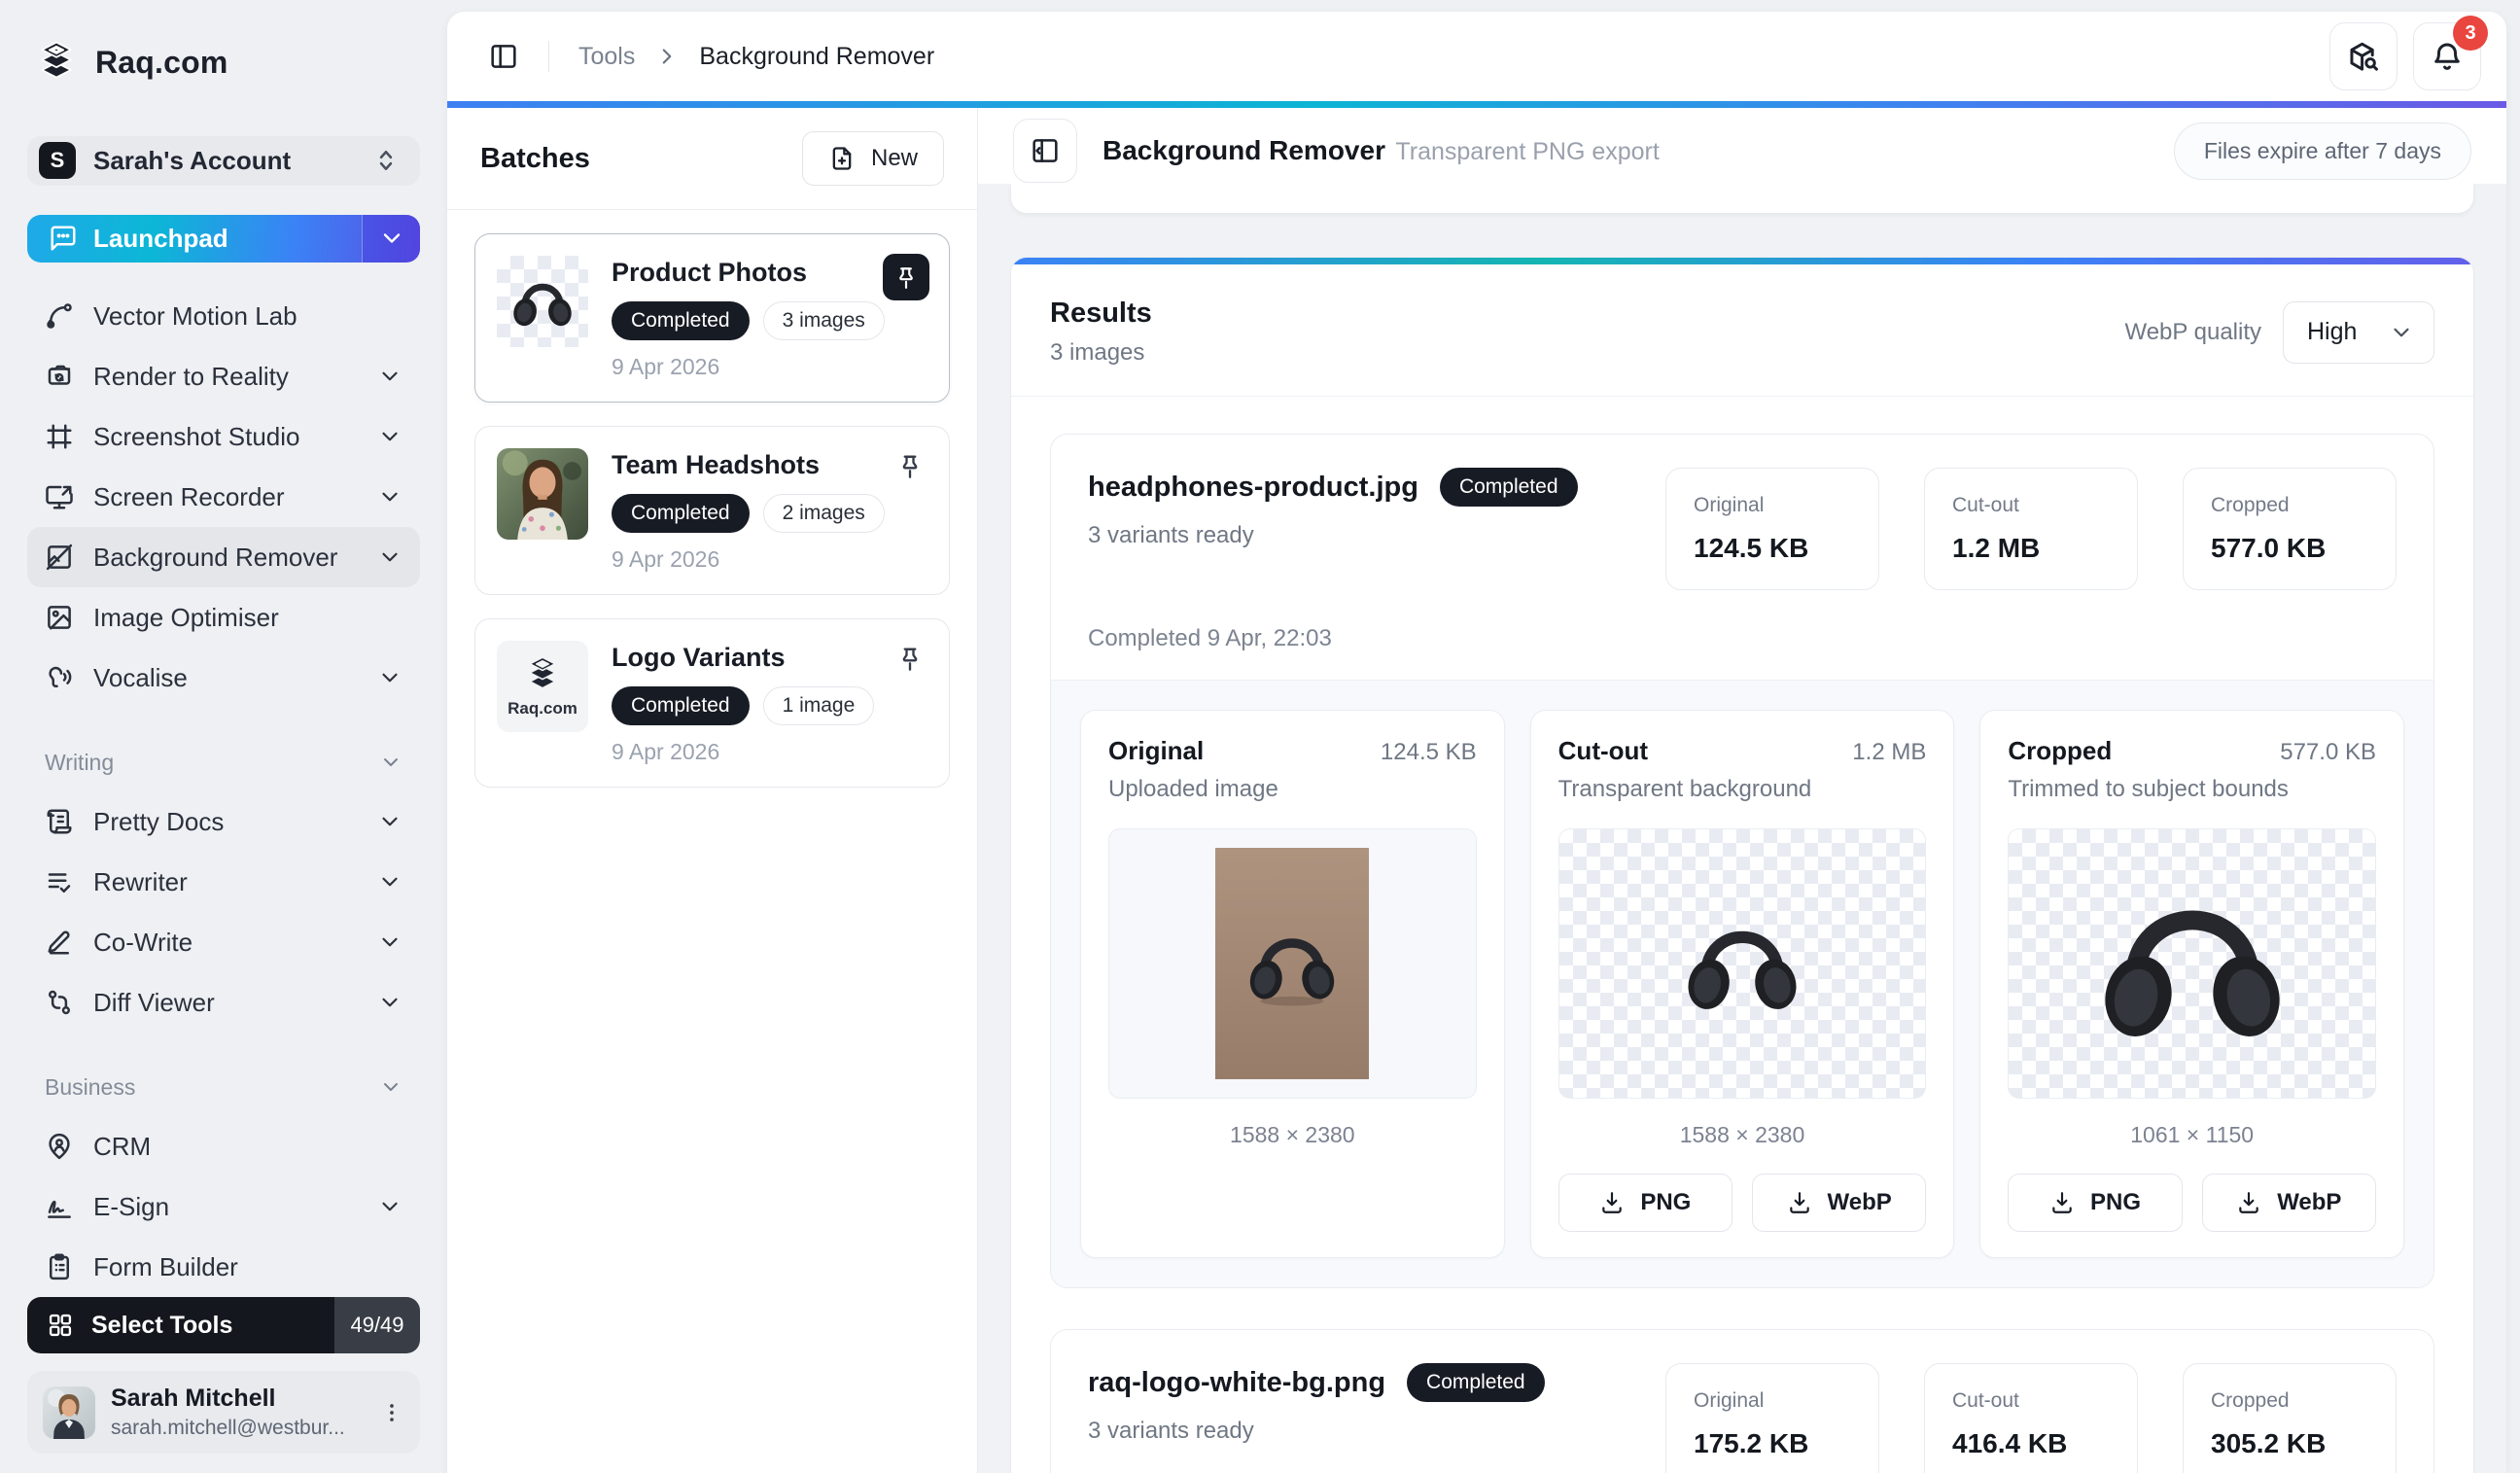 This screenshot has height=1473, width=2520. I want to click on sidebar-item-background-remover: Background Remover, so click(223, 557).